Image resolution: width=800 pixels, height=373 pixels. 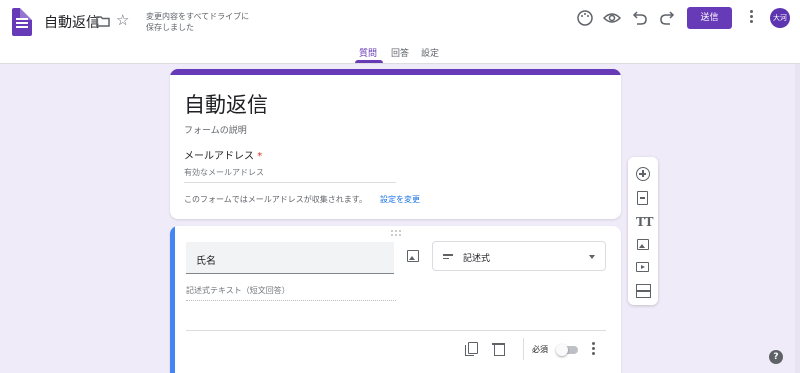 I want to click on question-accent-bar, so click(x=172, y=299).